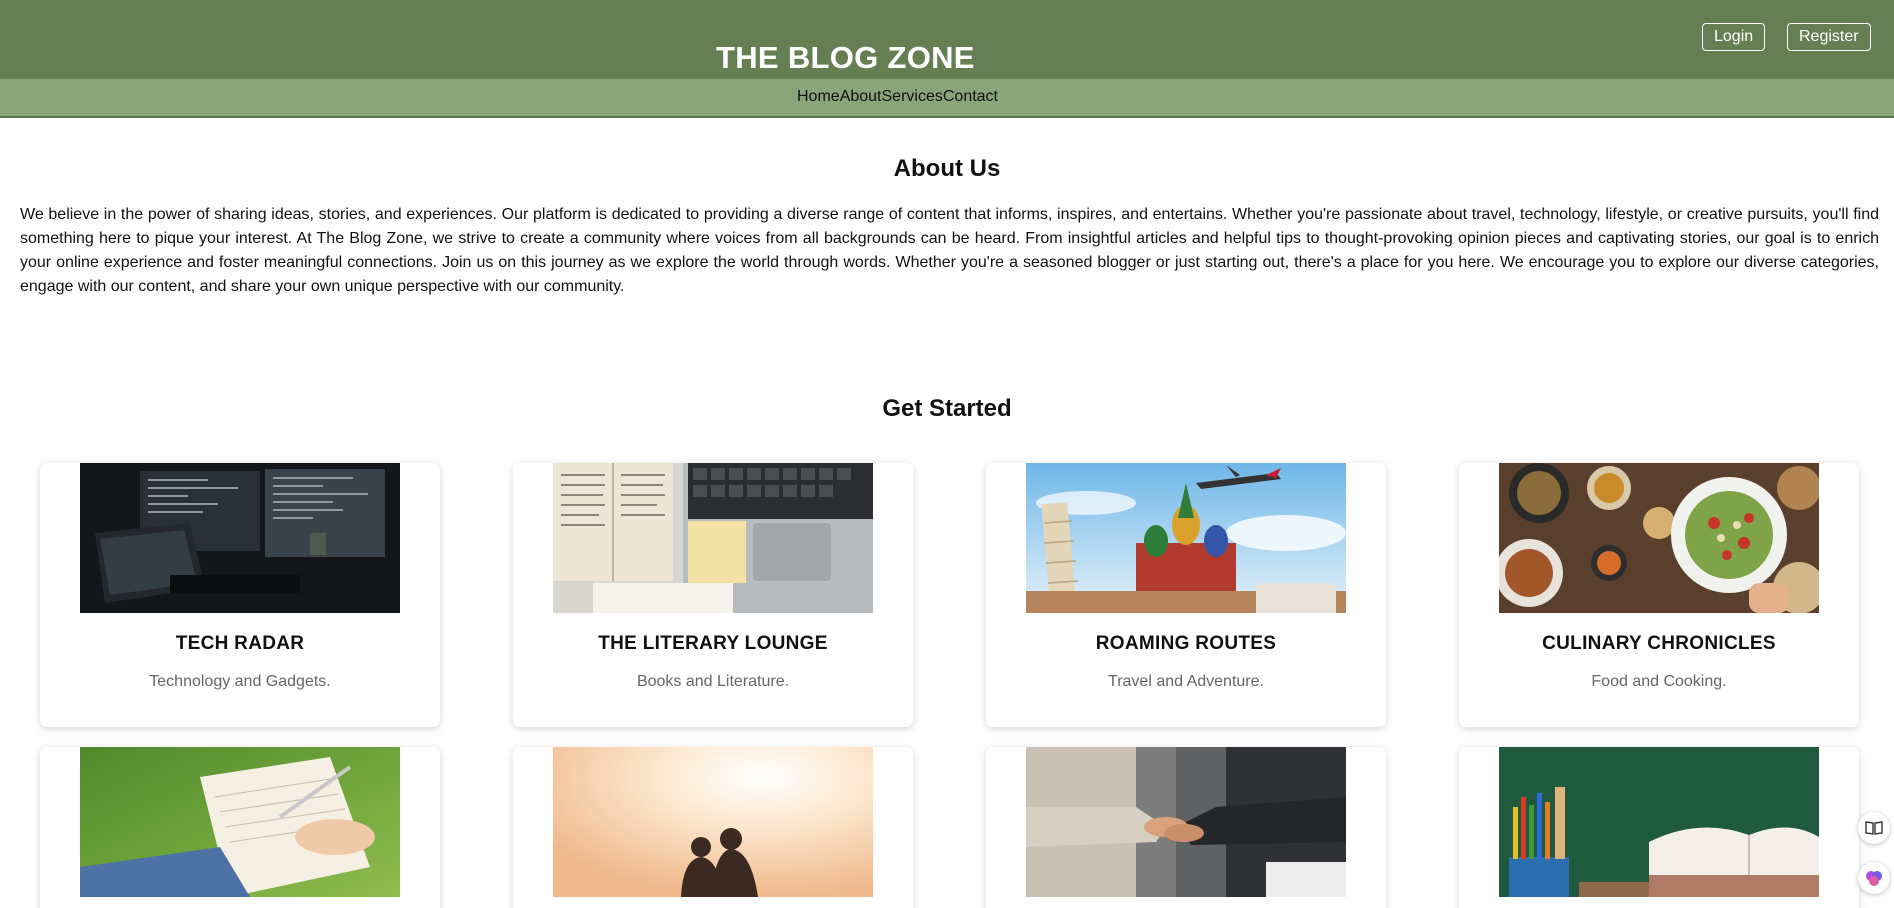 This screenshot has width=1894, height=908. I want to click on category-card-tech-radar: TECH RADAR Technology and Gadgets., so click(240, 595).